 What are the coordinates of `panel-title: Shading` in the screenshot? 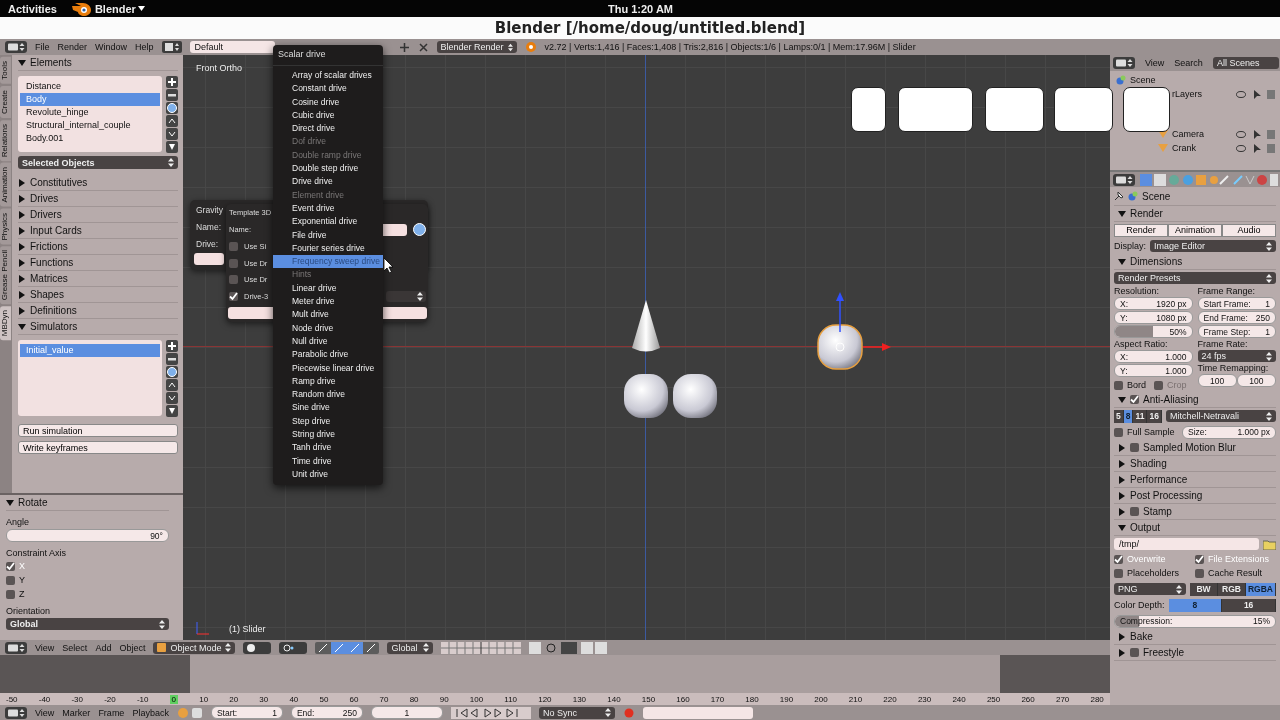 It's located at (1148, 463).